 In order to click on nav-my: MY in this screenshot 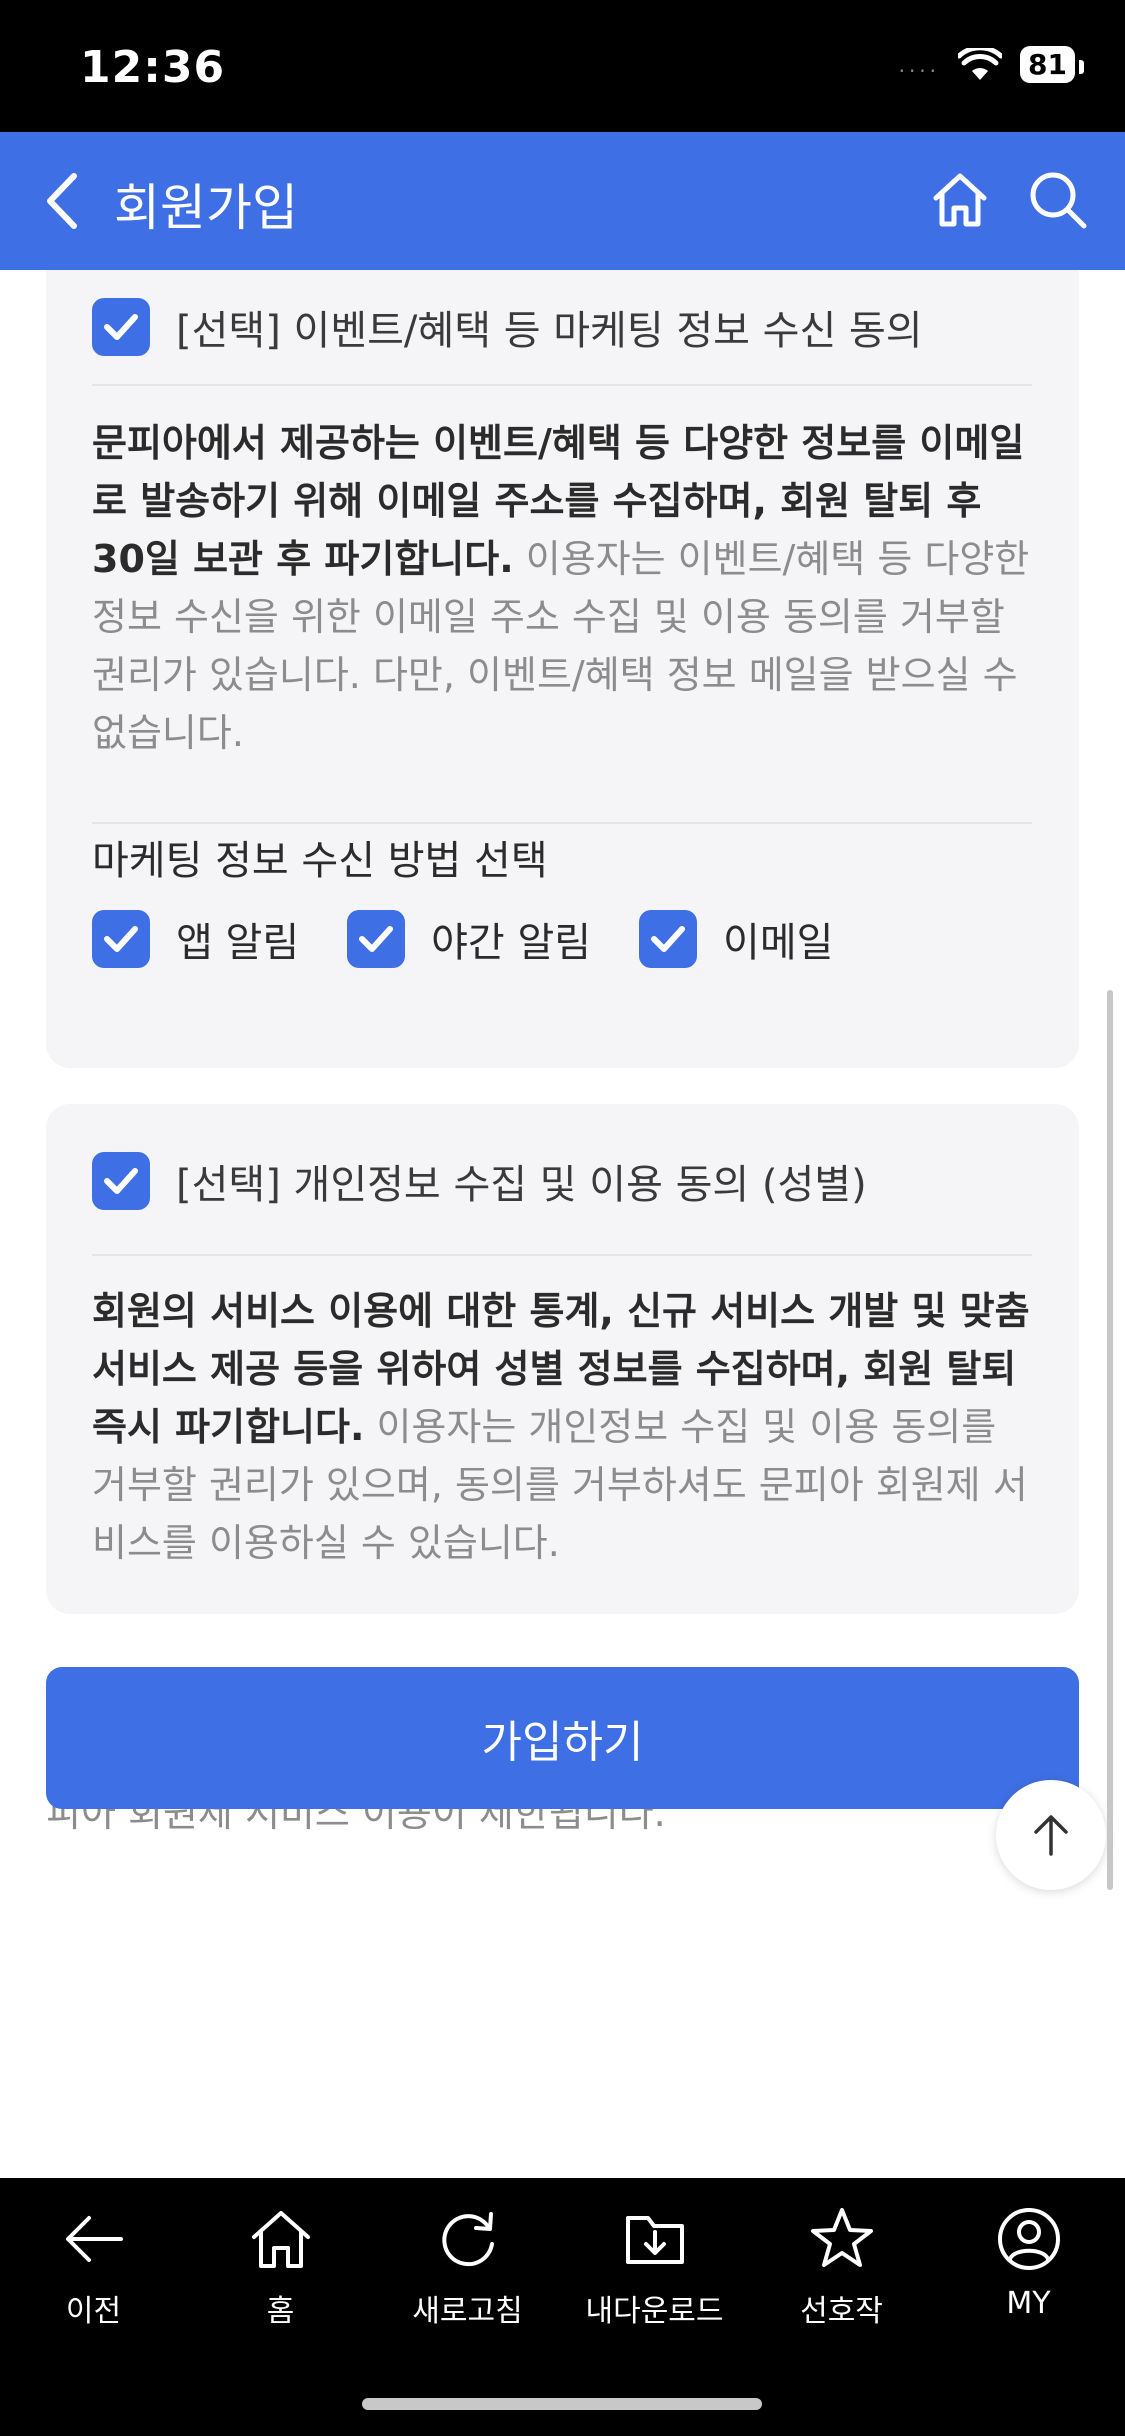, I will do `click(1028, 2262)`.